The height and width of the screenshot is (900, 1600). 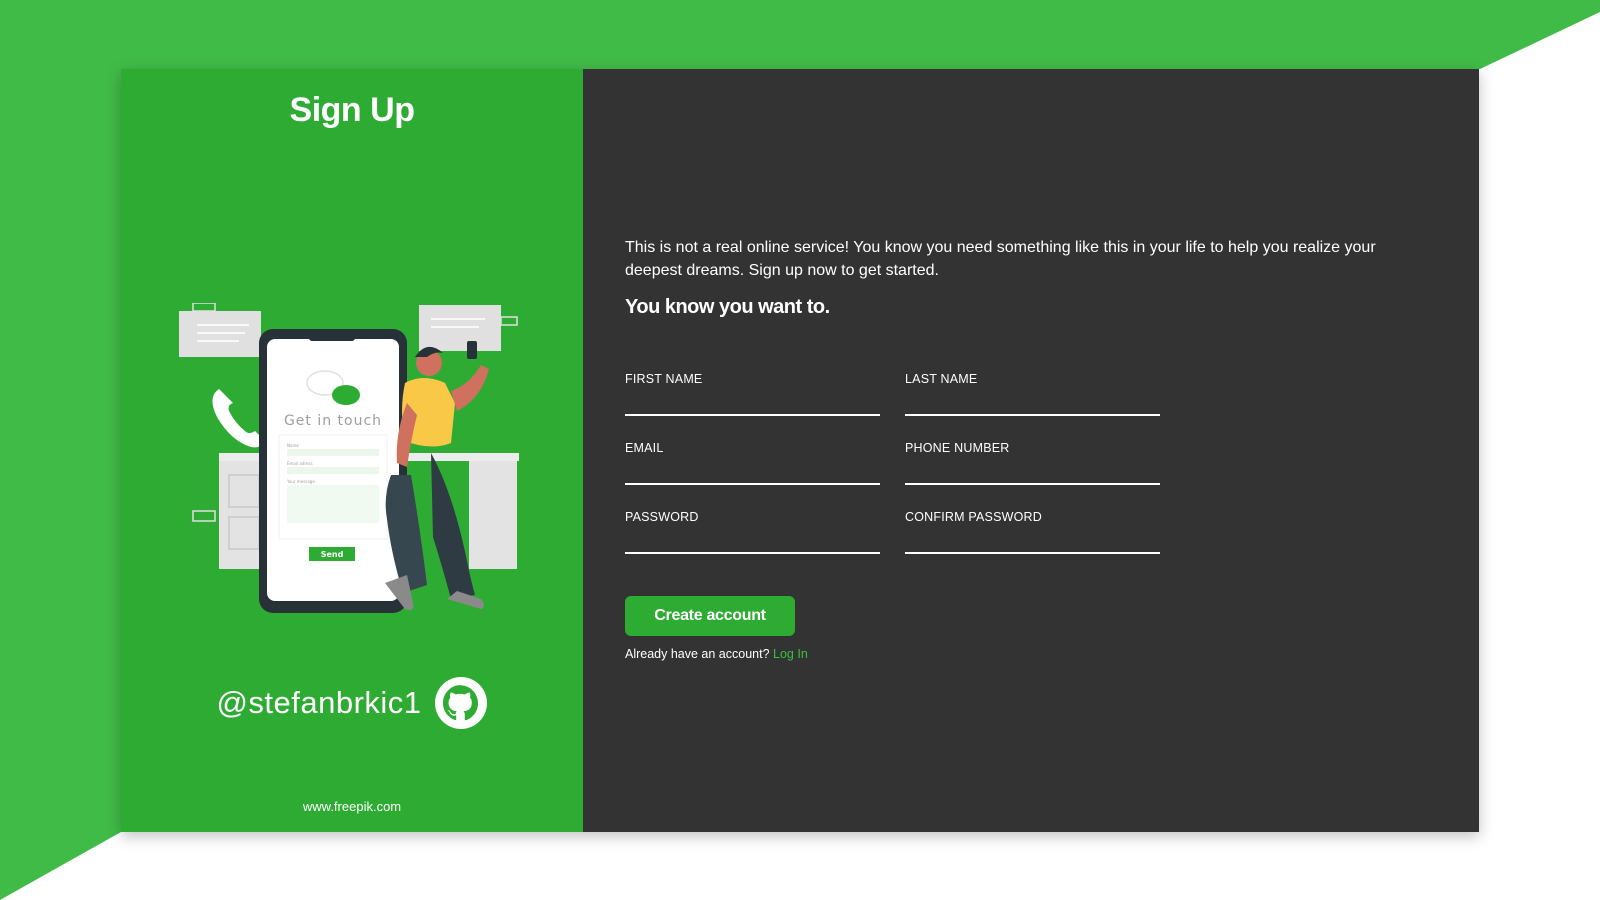 I want to click on confirm-password-label: CONFIRM PASSWORD, so click(x=973, y=517).